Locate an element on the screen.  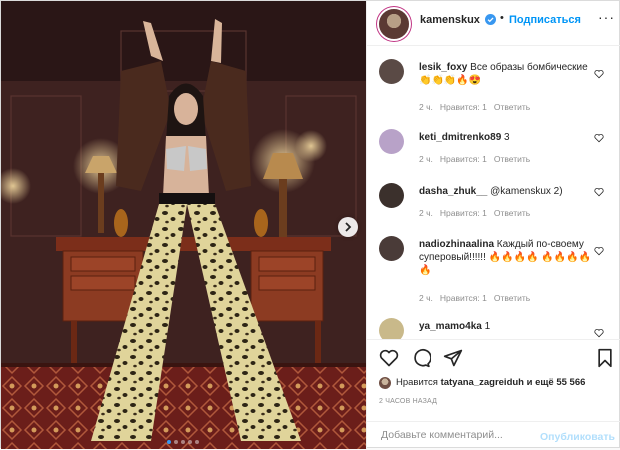
more-options-icon: ··· is located at coordinates (606, 18).